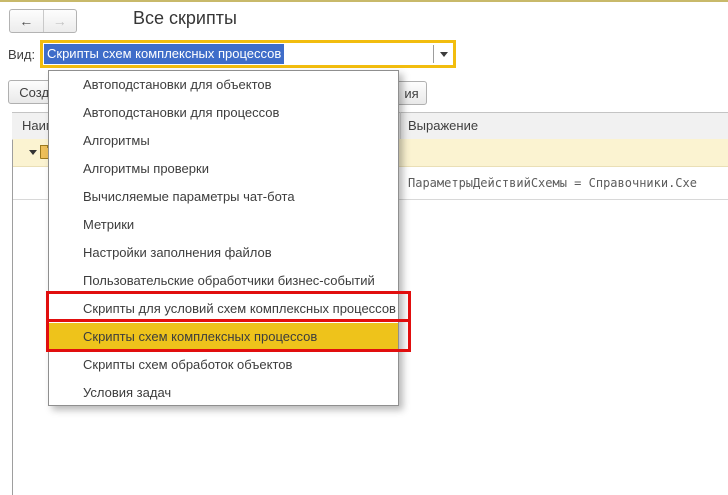 The height and width of the screenshot is (495, 728). Describe the element at coordinates (223, 337) in the screenshot. I see `dropdown-item-complex-process-scripts: Скрипты схем комплексных процессов` at that location.